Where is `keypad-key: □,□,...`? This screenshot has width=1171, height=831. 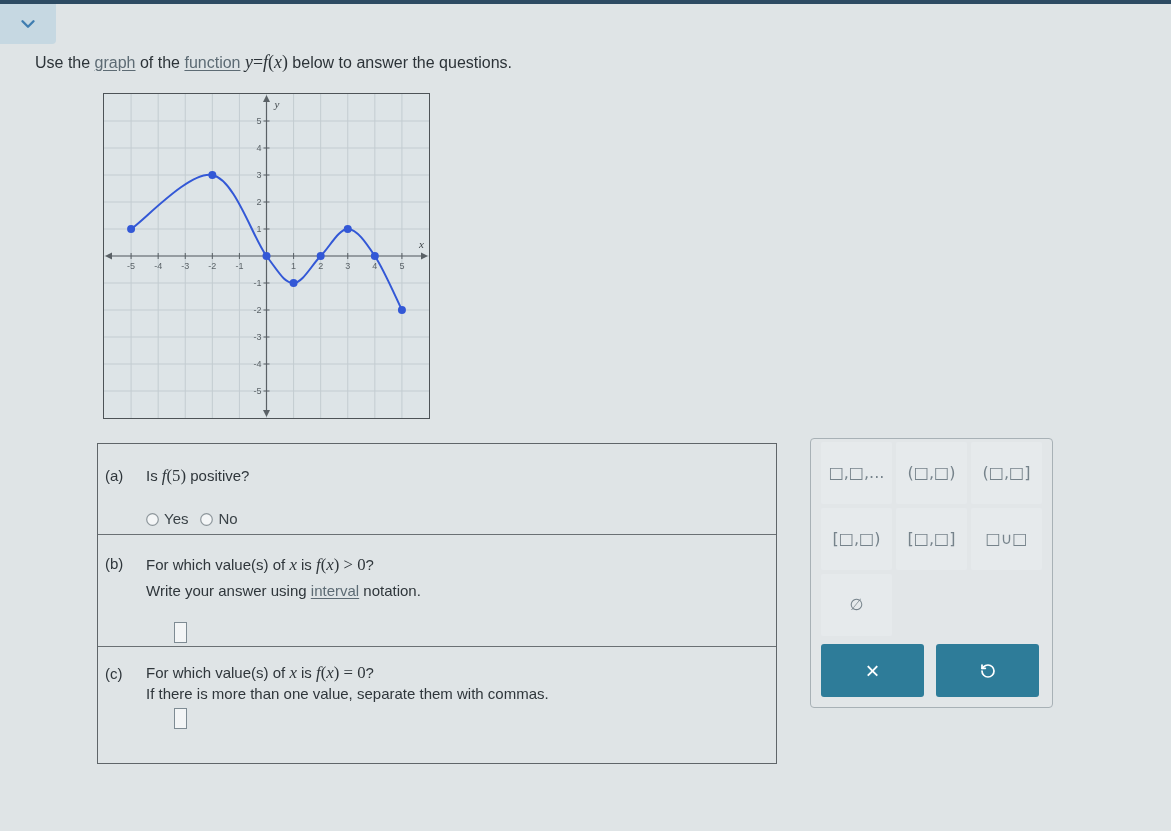
keypad-key: □,□,... is located at coordinates (856, 473).